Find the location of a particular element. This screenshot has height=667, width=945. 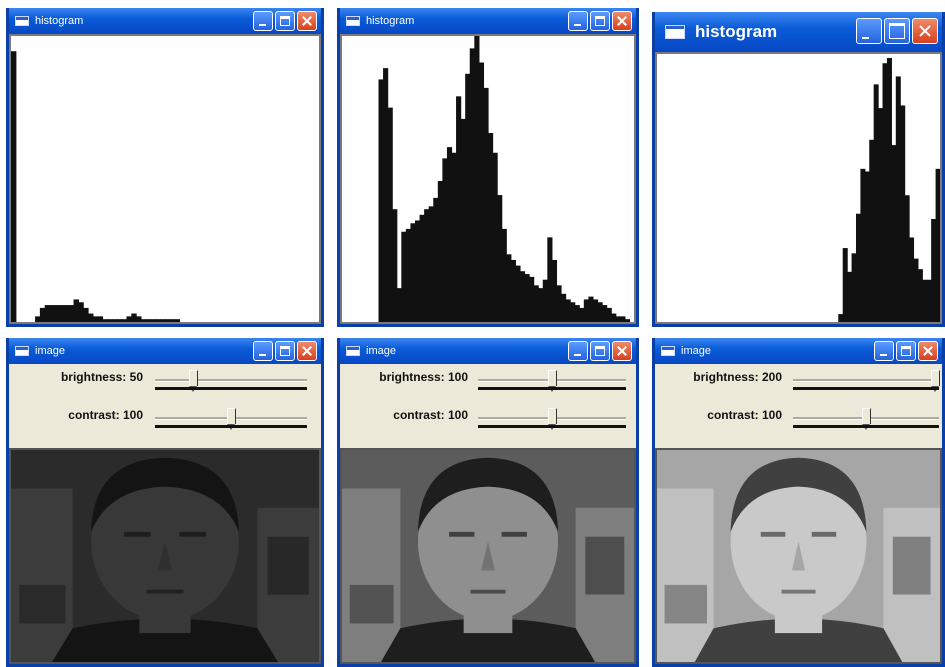

brightness-label: brightness: 100 is located at coordinates (423, 377).